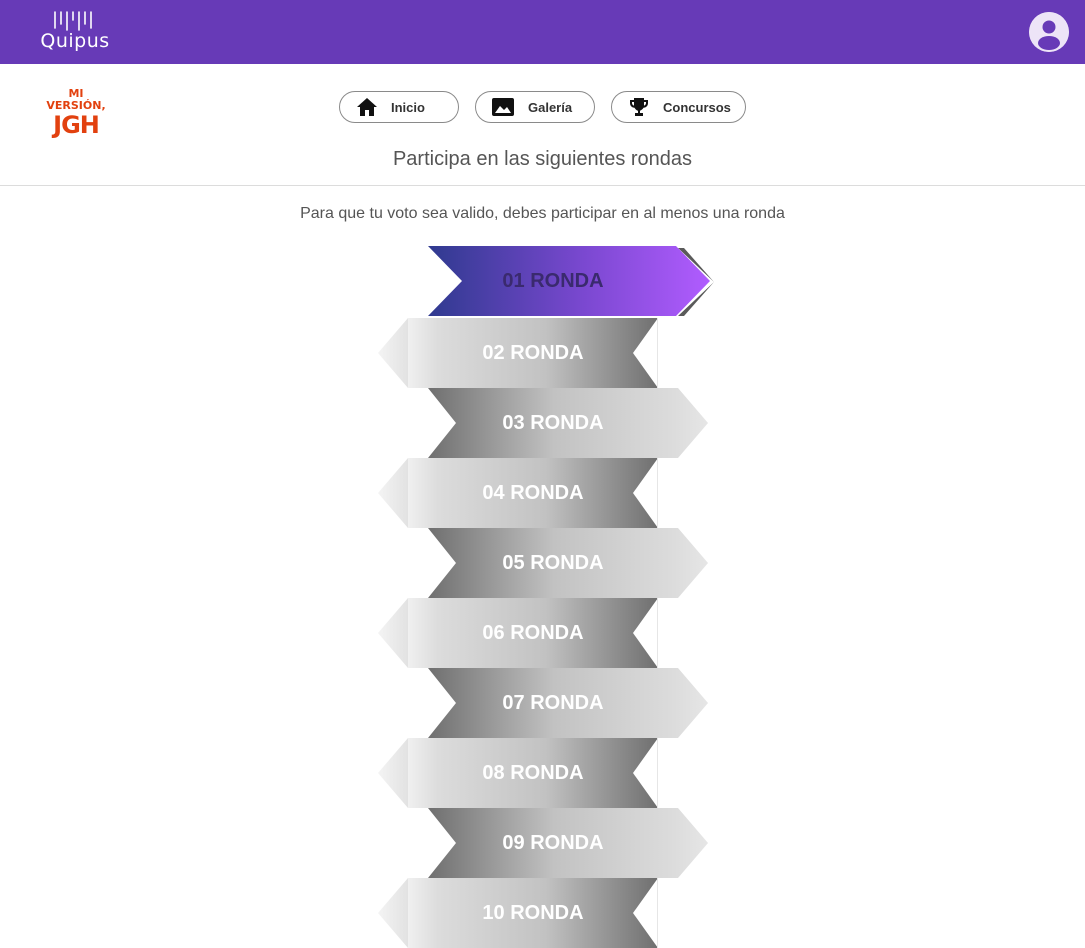 This screenshot has width=1085, height=948. Describe the element at coordinates (533, 353) in the screenshot. I see `round-label-02: 02 RONDA` at that location.